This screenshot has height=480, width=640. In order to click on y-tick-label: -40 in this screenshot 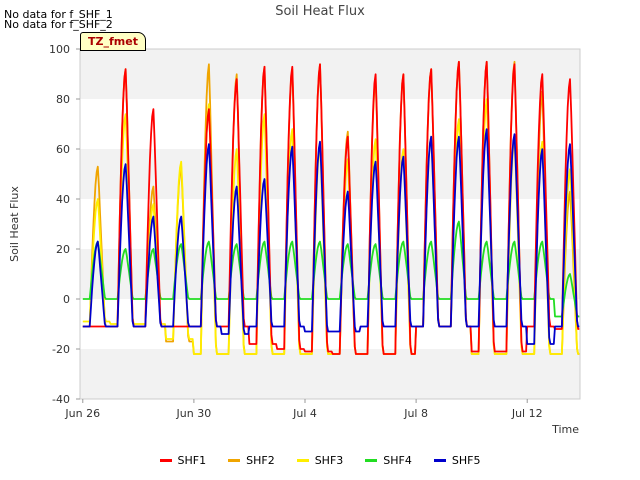, I will do `click(61, 399)`.